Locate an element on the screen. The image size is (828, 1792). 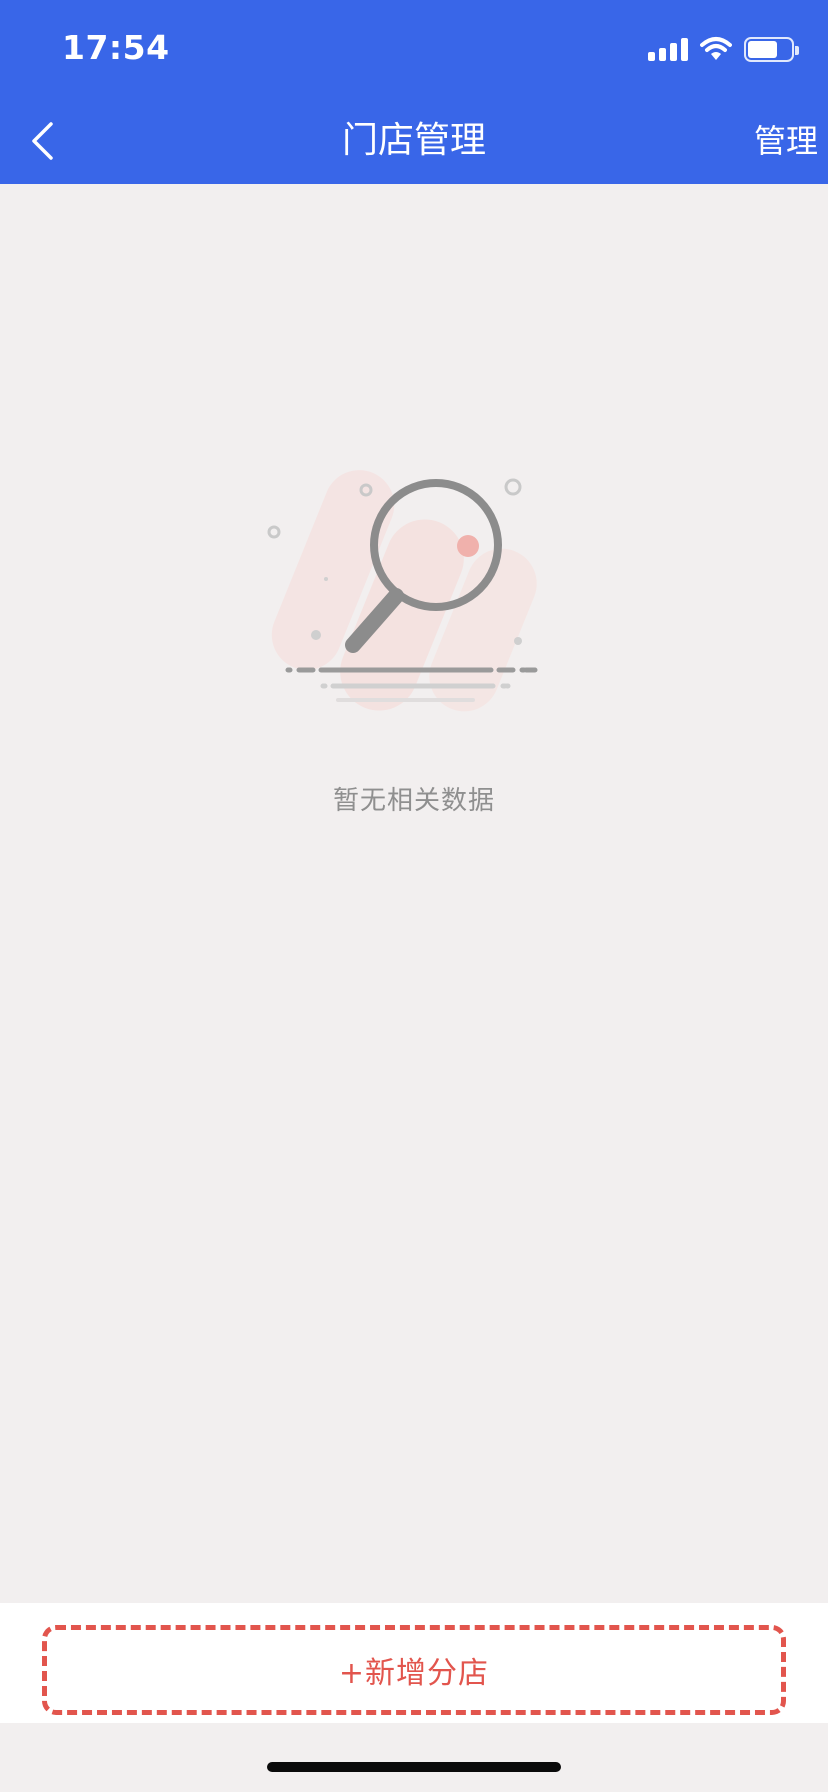
bottom-bar: +新增分店 is located at coordinates (414, 1663).